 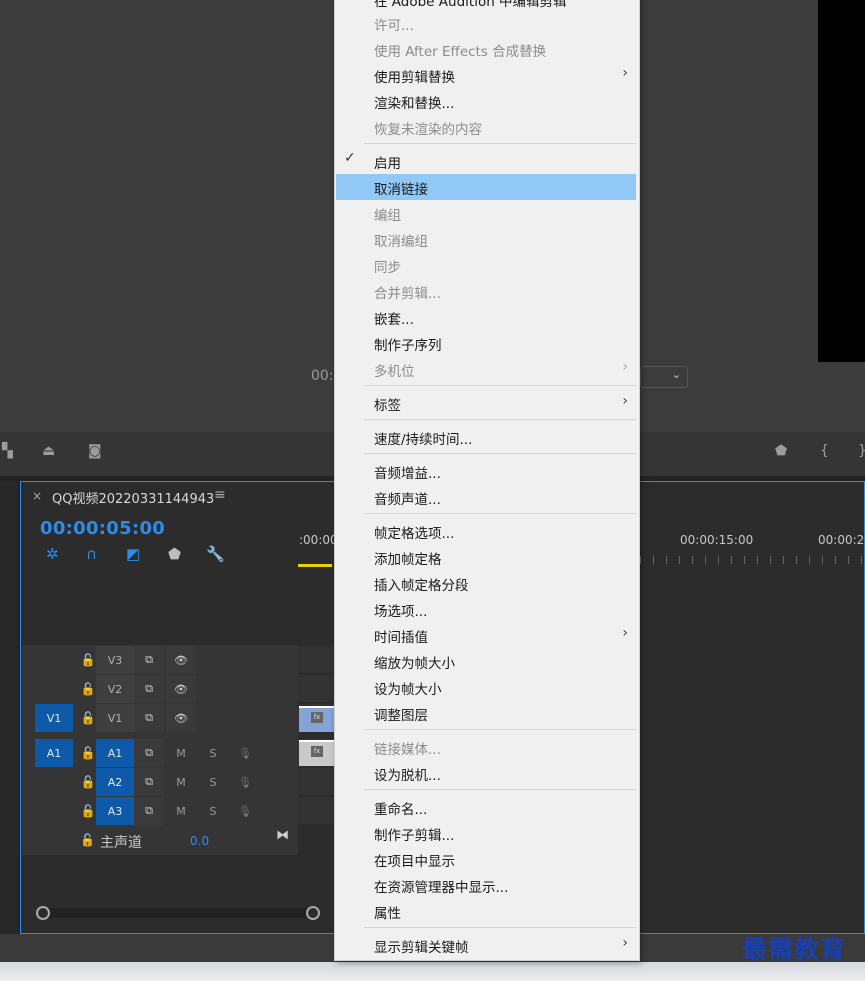 What do you see at coordinates (394, 372) in the screenshot?
I see `menu-item-label: 多机位` at bounding box center [394, 372].